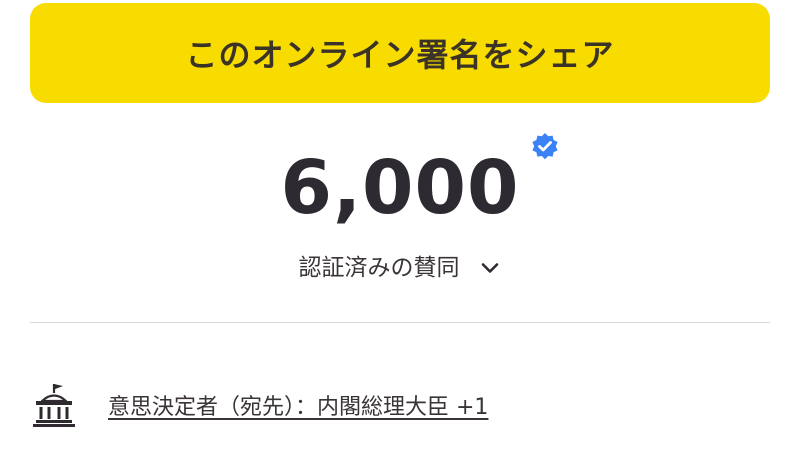  What do you see at coordinates (298, 405) in the screenshot?
I see `decision-maker-link: 意思決定者（宛先）：内閣総理大臣 +1` at bounding box center [298, 405].